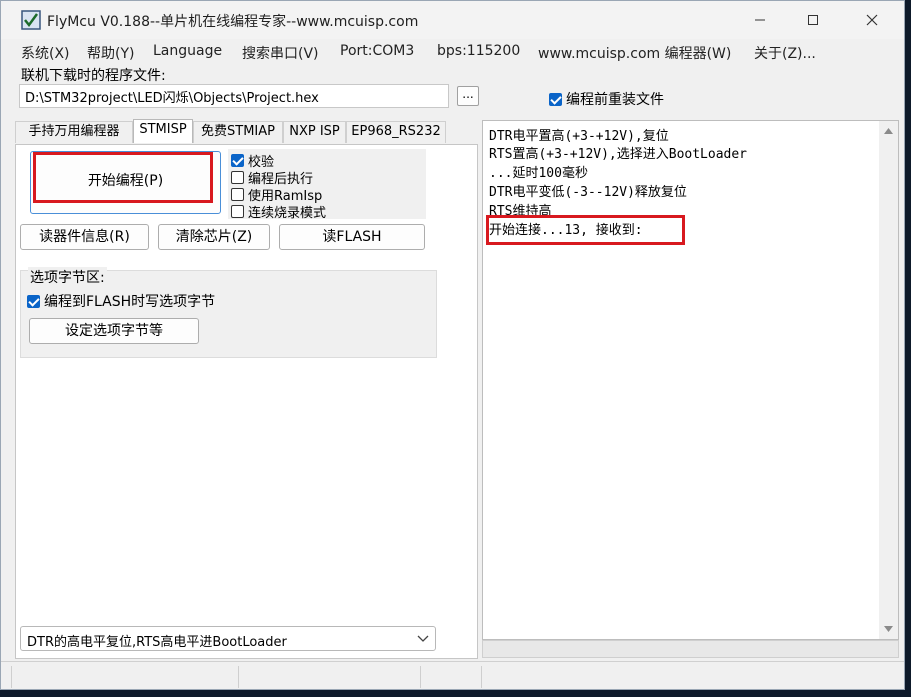 The height and width of the screenshot is (697, 911). I want to click on reload-label: 编程前重装文件, so click(615, 100).